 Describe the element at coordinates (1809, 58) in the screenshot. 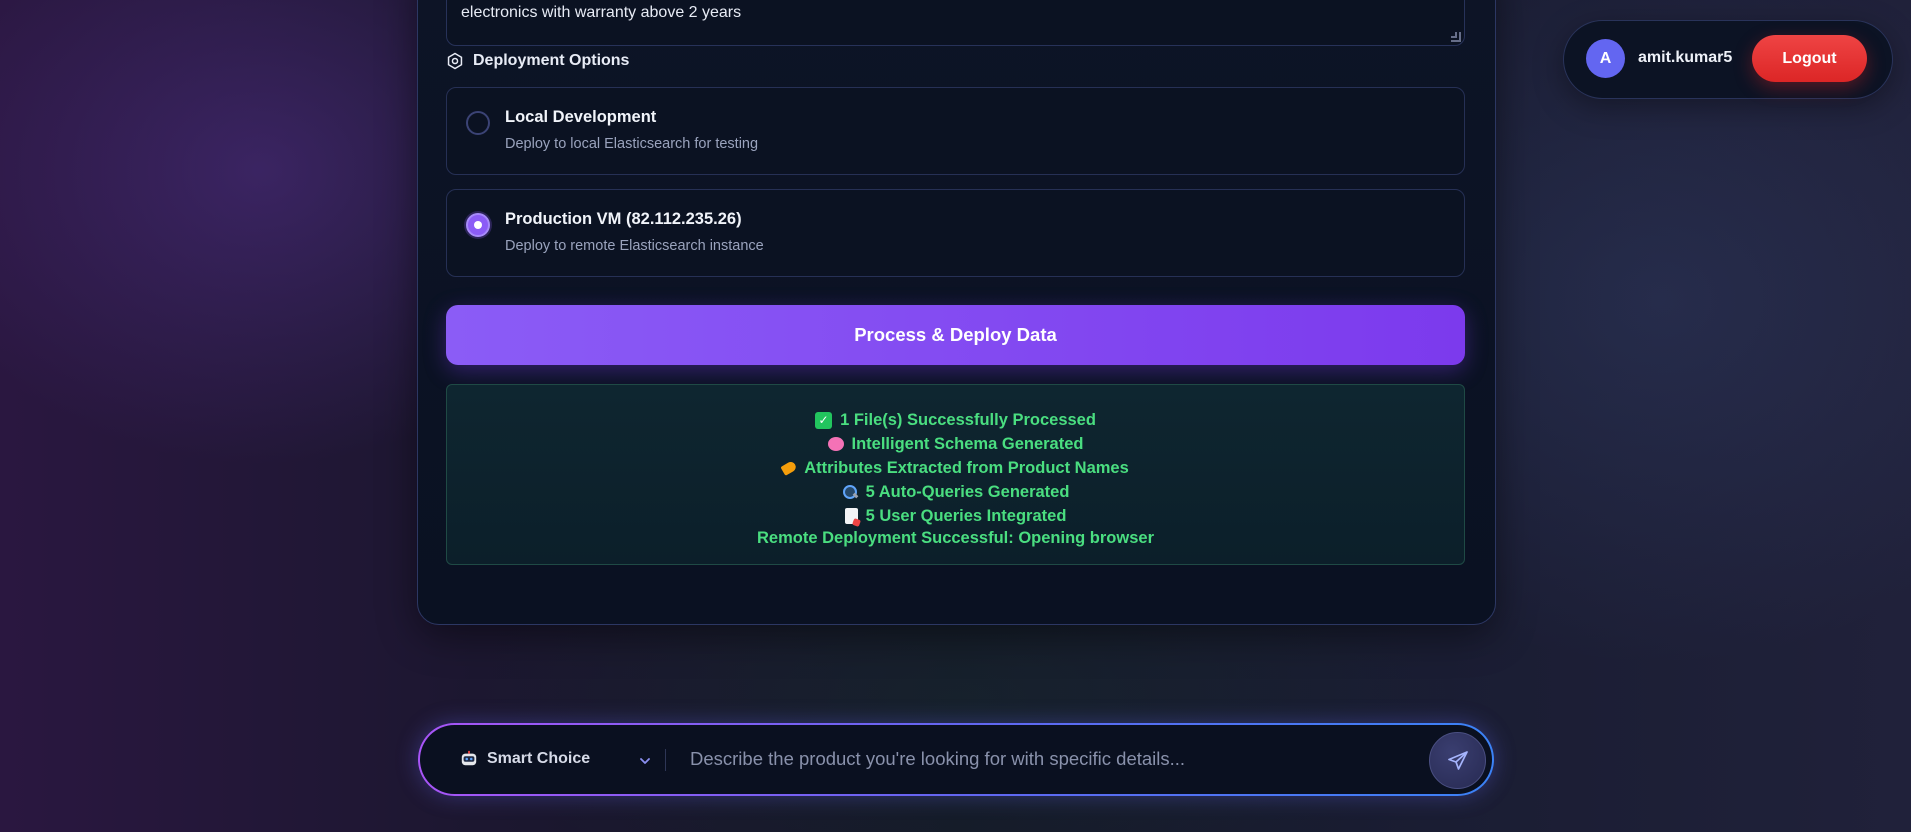

I see `logout-button: Logout` at that location.